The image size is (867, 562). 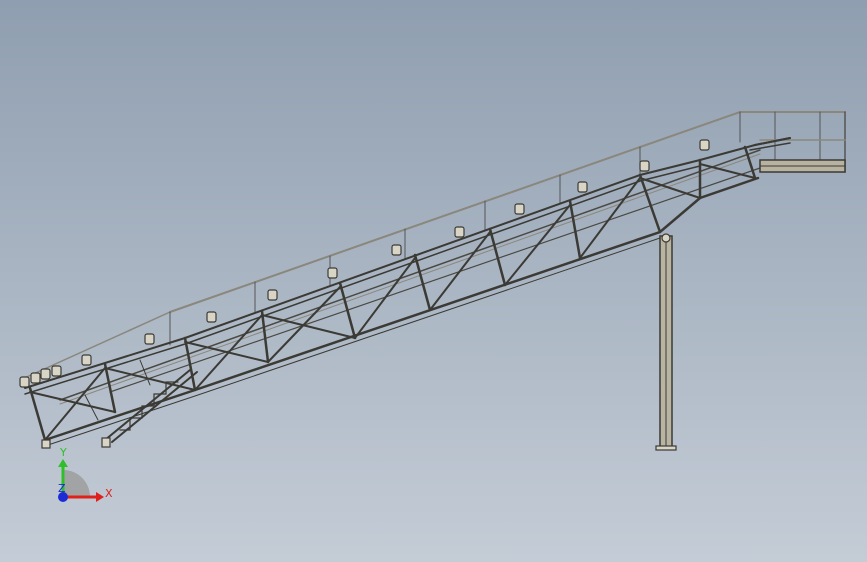 I want to click on y-axis-arrowhead-icon, so click(x=63, y=463).